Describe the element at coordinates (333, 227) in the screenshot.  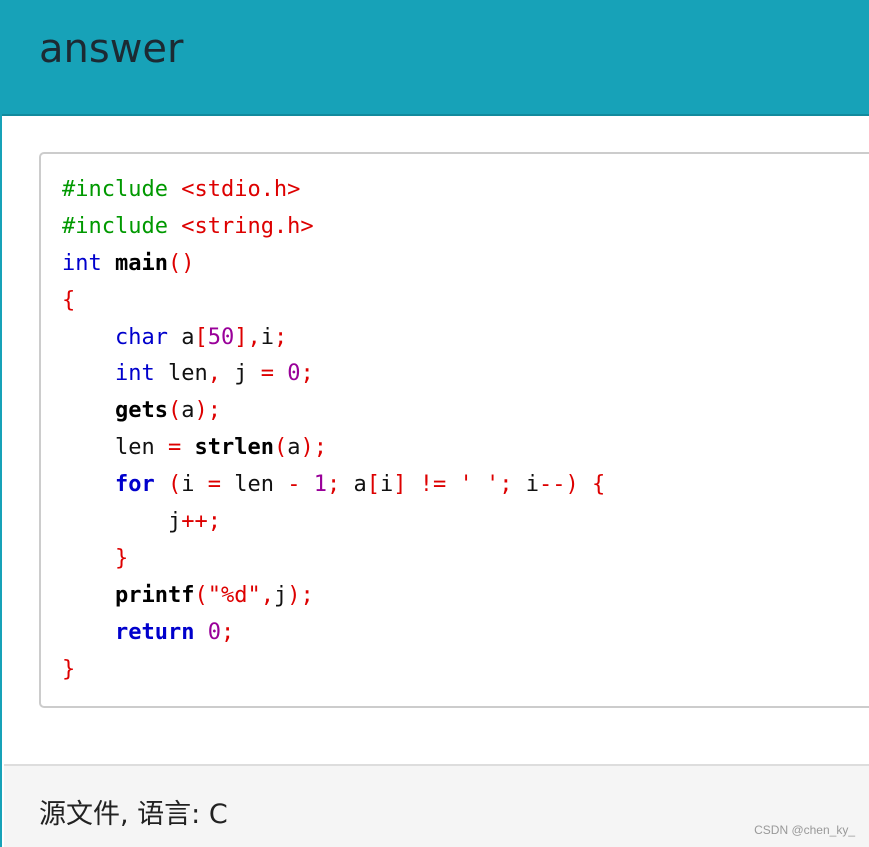
I see `code-line: #include <string.h>` at that location.